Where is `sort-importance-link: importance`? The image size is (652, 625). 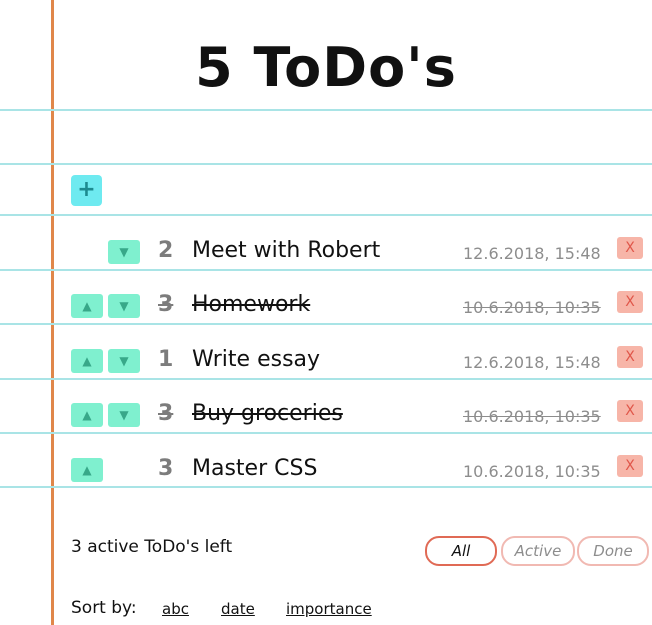
sort-importance-link: importance is located at coordinates (329, 609).